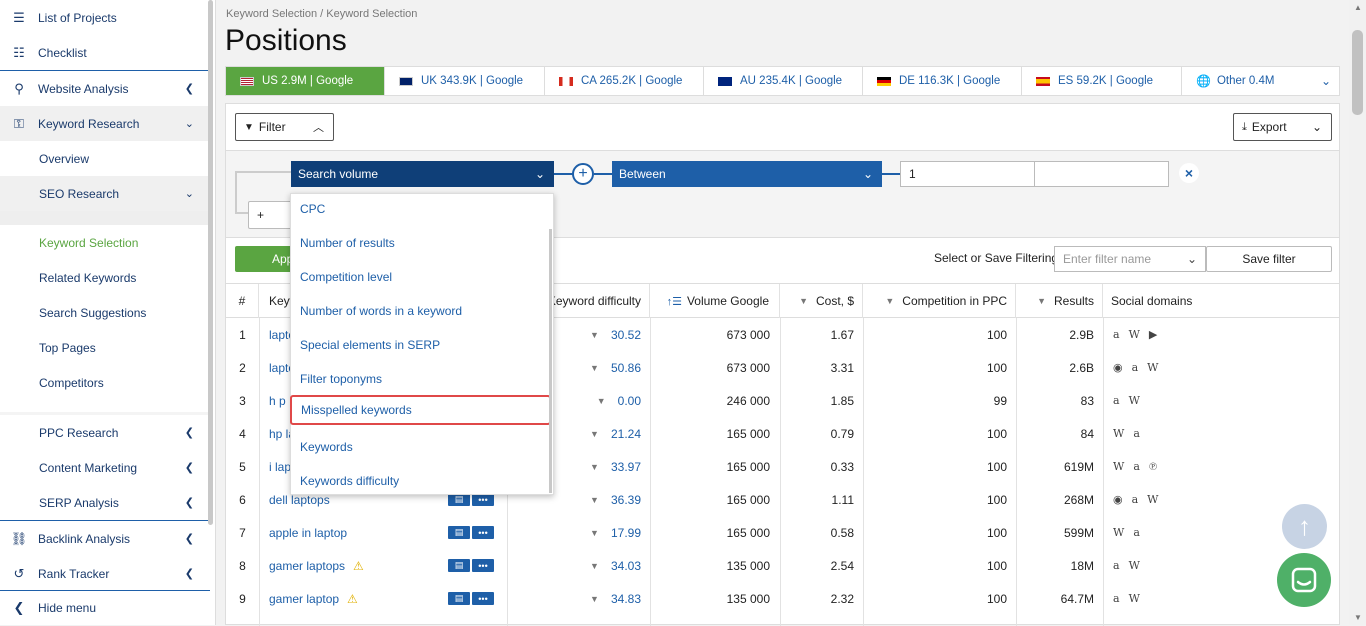 The height and width of the screenshot is (626, 1366). I want to click on keyword-link: gamer laptop, so click(304, 599).